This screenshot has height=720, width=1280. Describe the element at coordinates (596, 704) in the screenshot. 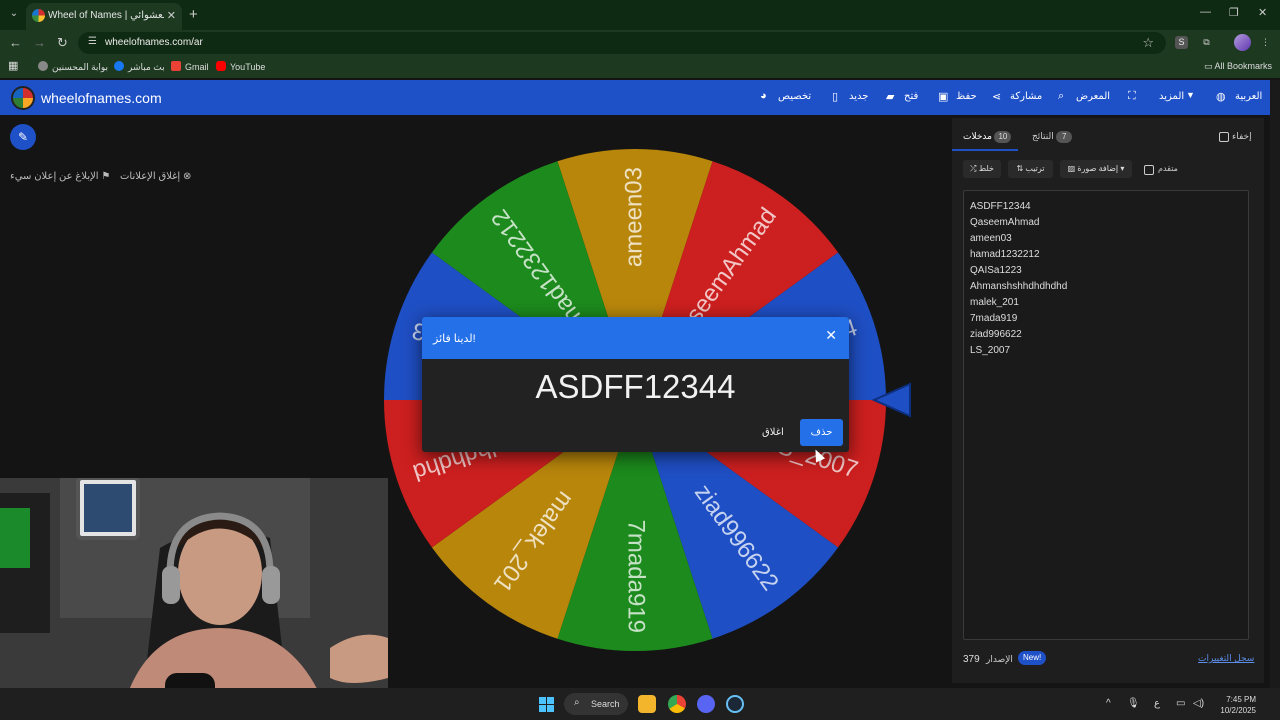

I see `taskbar-search: ⌕ Search` at that location.